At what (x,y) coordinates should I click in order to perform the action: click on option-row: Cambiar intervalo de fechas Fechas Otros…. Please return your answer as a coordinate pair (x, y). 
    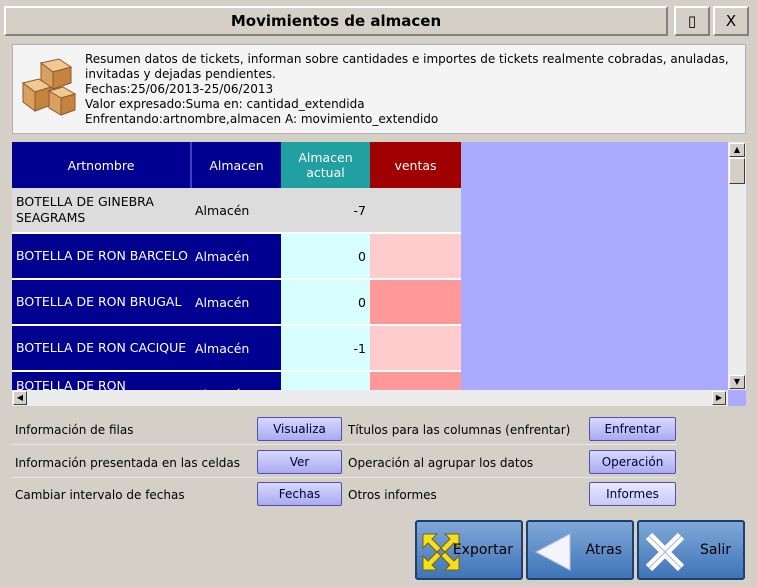
    Looking at the image, I should click on (344, 495).